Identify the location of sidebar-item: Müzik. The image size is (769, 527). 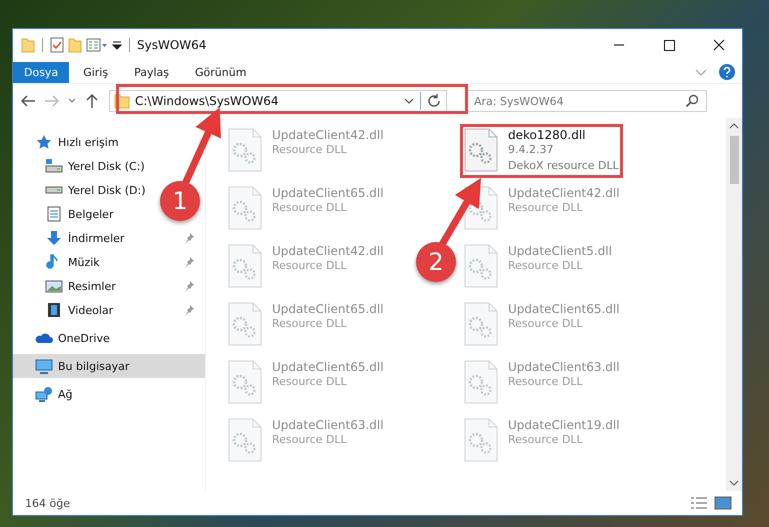
(72, 262).